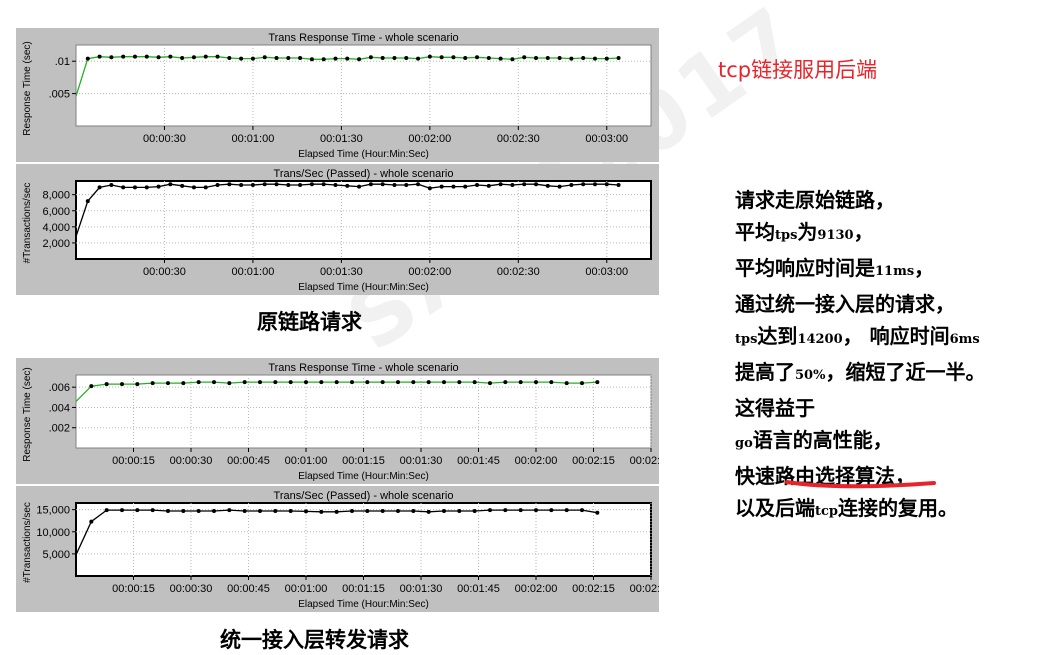  What do you see at coordinates (27, 223) in the screenshot?
I see `chart1-ylabel: #Transactions/sec` at bounding box center [27, 223].